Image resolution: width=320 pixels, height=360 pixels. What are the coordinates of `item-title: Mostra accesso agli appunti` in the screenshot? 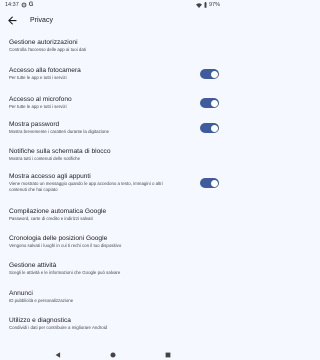 It's located at (50, 177).